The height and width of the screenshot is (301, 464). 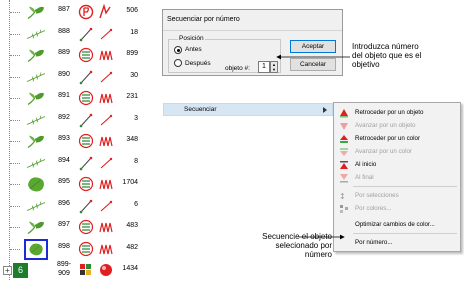 What do you see at coordinates (364, 177) in the screenshot?
I see `menu-item-label: Al final` at bounding box center [364, 177].